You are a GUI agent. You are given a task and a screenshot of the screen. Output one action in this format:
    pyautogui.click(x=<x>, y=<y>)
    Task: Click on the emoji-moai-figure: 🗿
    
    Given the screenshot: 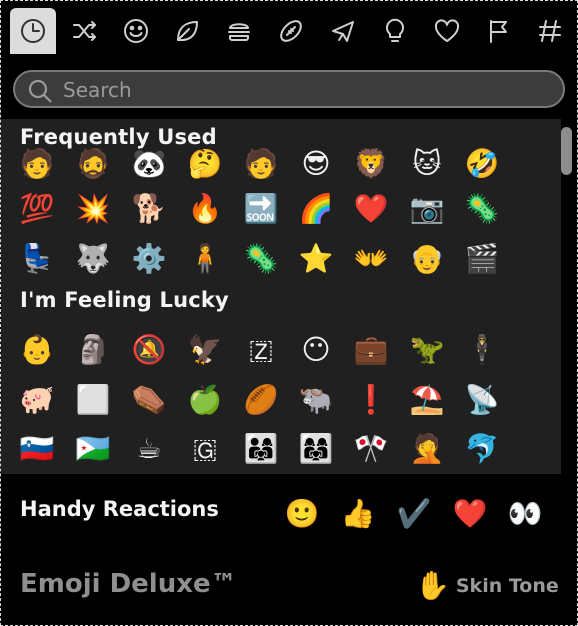 What is the action you would take?
    pyautogui.click(x=93, y=350)
    